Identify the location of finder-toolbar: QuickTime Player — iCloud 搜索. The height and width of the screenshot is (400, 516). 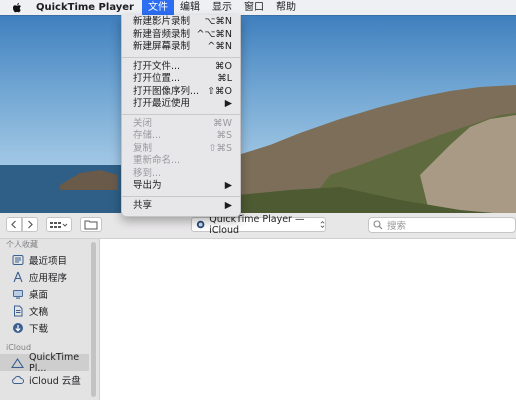
(258, 226).